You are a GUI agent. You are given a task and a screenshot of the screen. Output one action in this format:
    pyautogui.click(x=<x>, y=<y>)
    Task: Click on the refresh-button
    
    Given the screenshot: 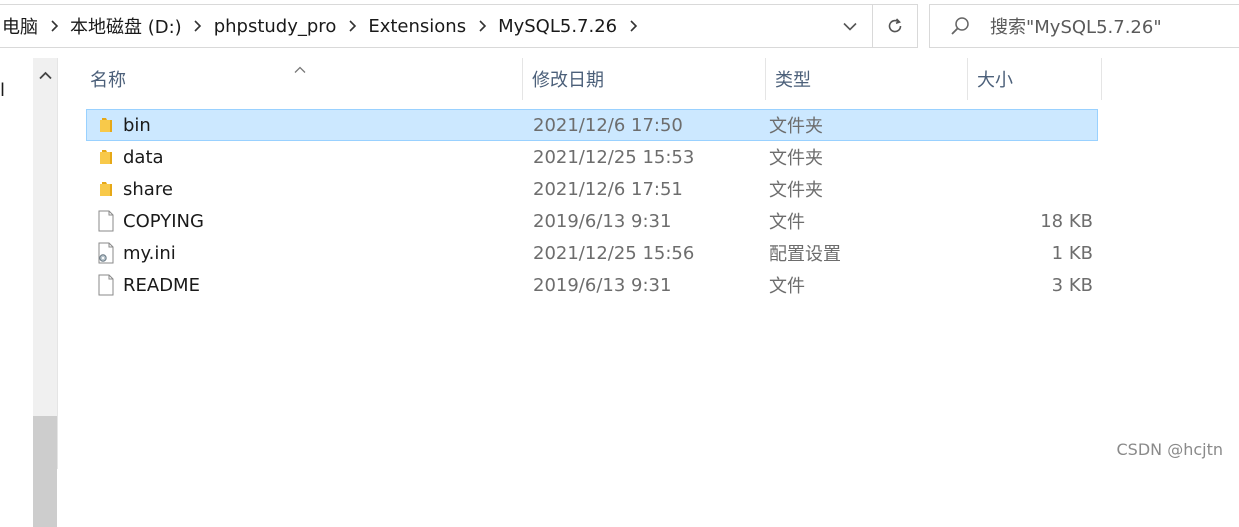 What is the action you would take?
    pyautogui.click(x=895, y=26)
    